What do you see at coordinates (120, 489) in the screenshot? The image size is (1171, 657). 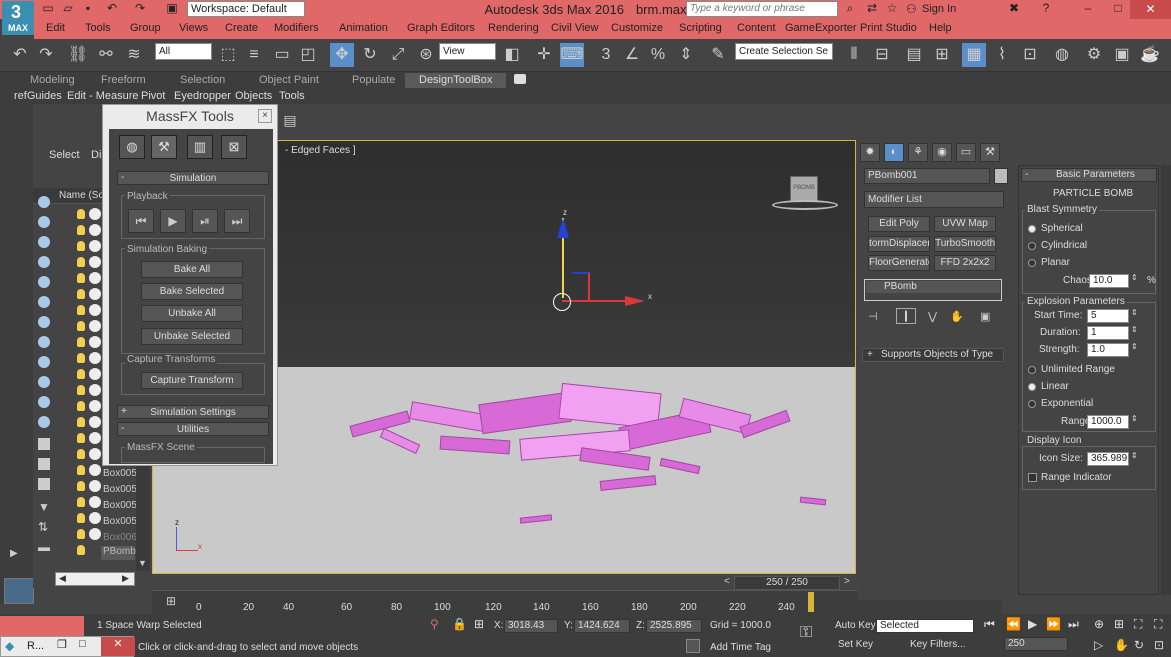 I see `list-item: Box005` at bounding box center [120, 489].